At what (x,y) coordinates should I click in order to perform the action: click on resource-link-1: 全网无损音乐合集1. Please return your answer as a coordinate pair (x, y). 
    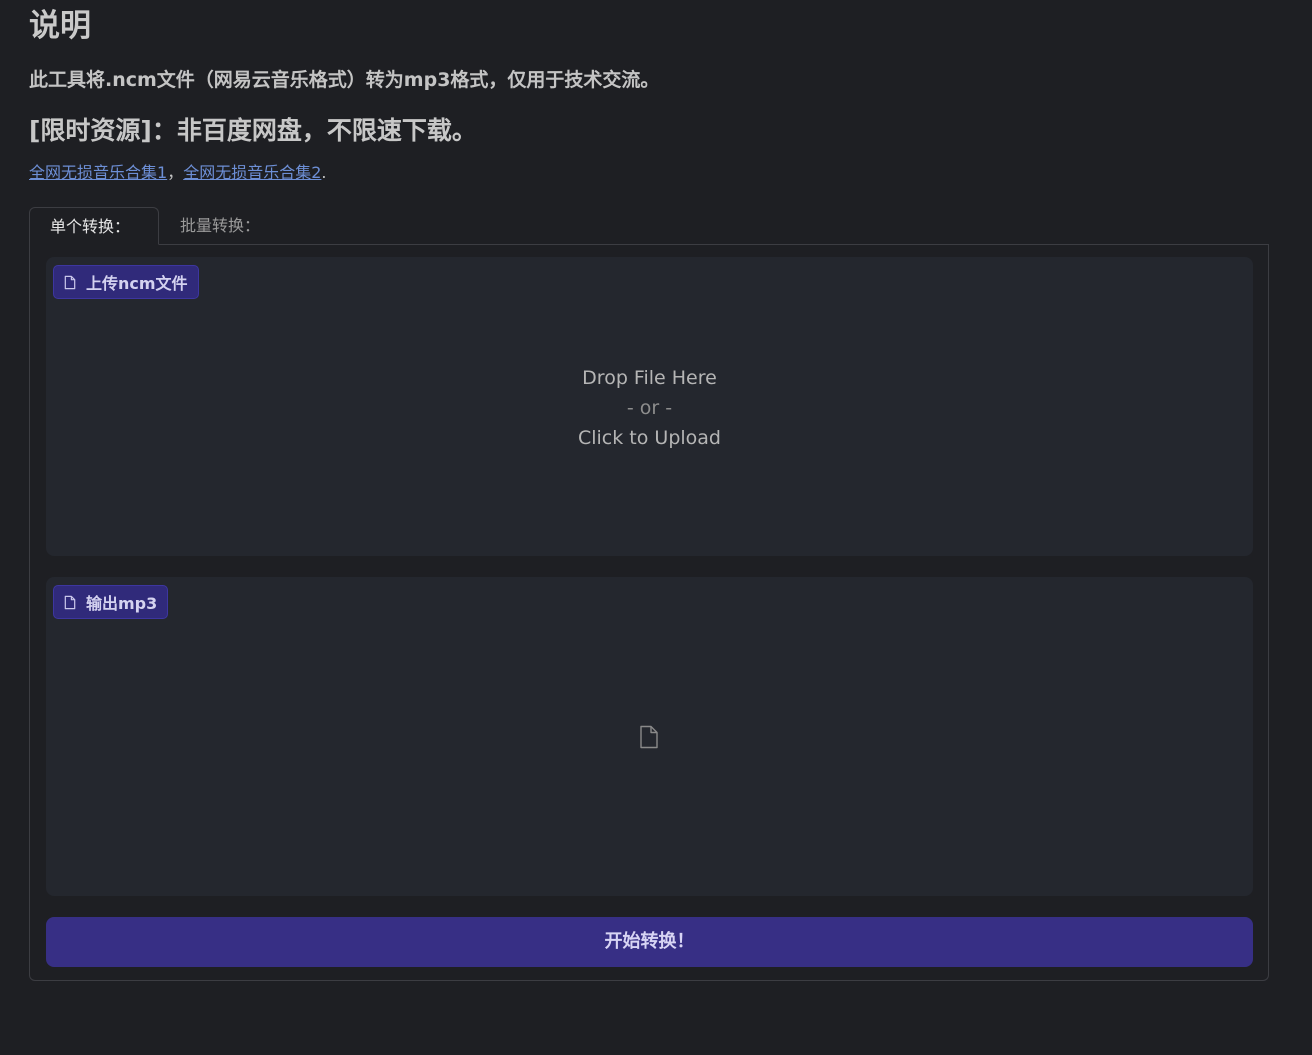
    Looking at the image, I should click on (98, 172).